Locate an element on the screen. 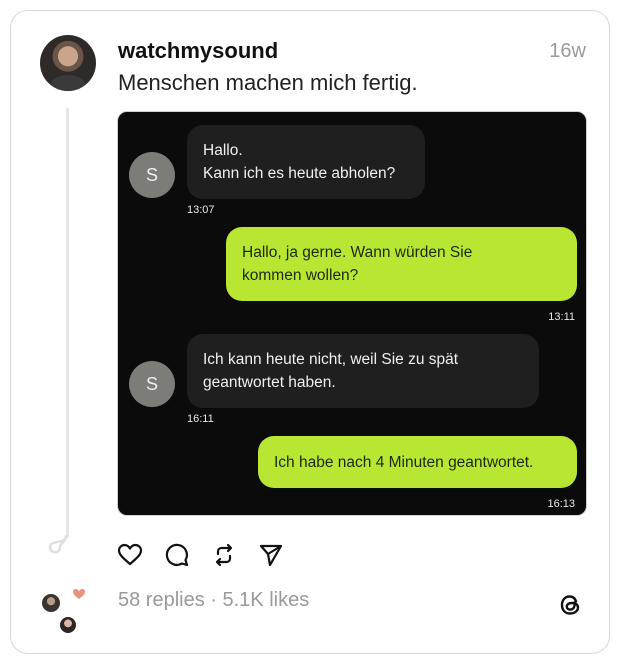 The height and width of the screenshot is (664, 620). threads-logo-icon is located at coordinates (571, 605).